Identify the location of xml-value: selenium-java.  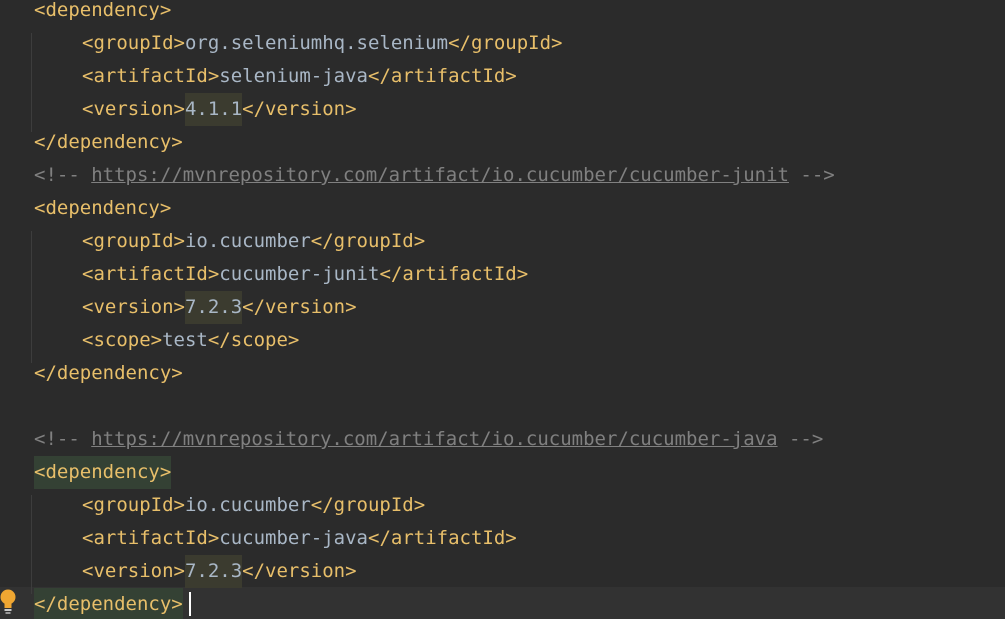
(293, 76).